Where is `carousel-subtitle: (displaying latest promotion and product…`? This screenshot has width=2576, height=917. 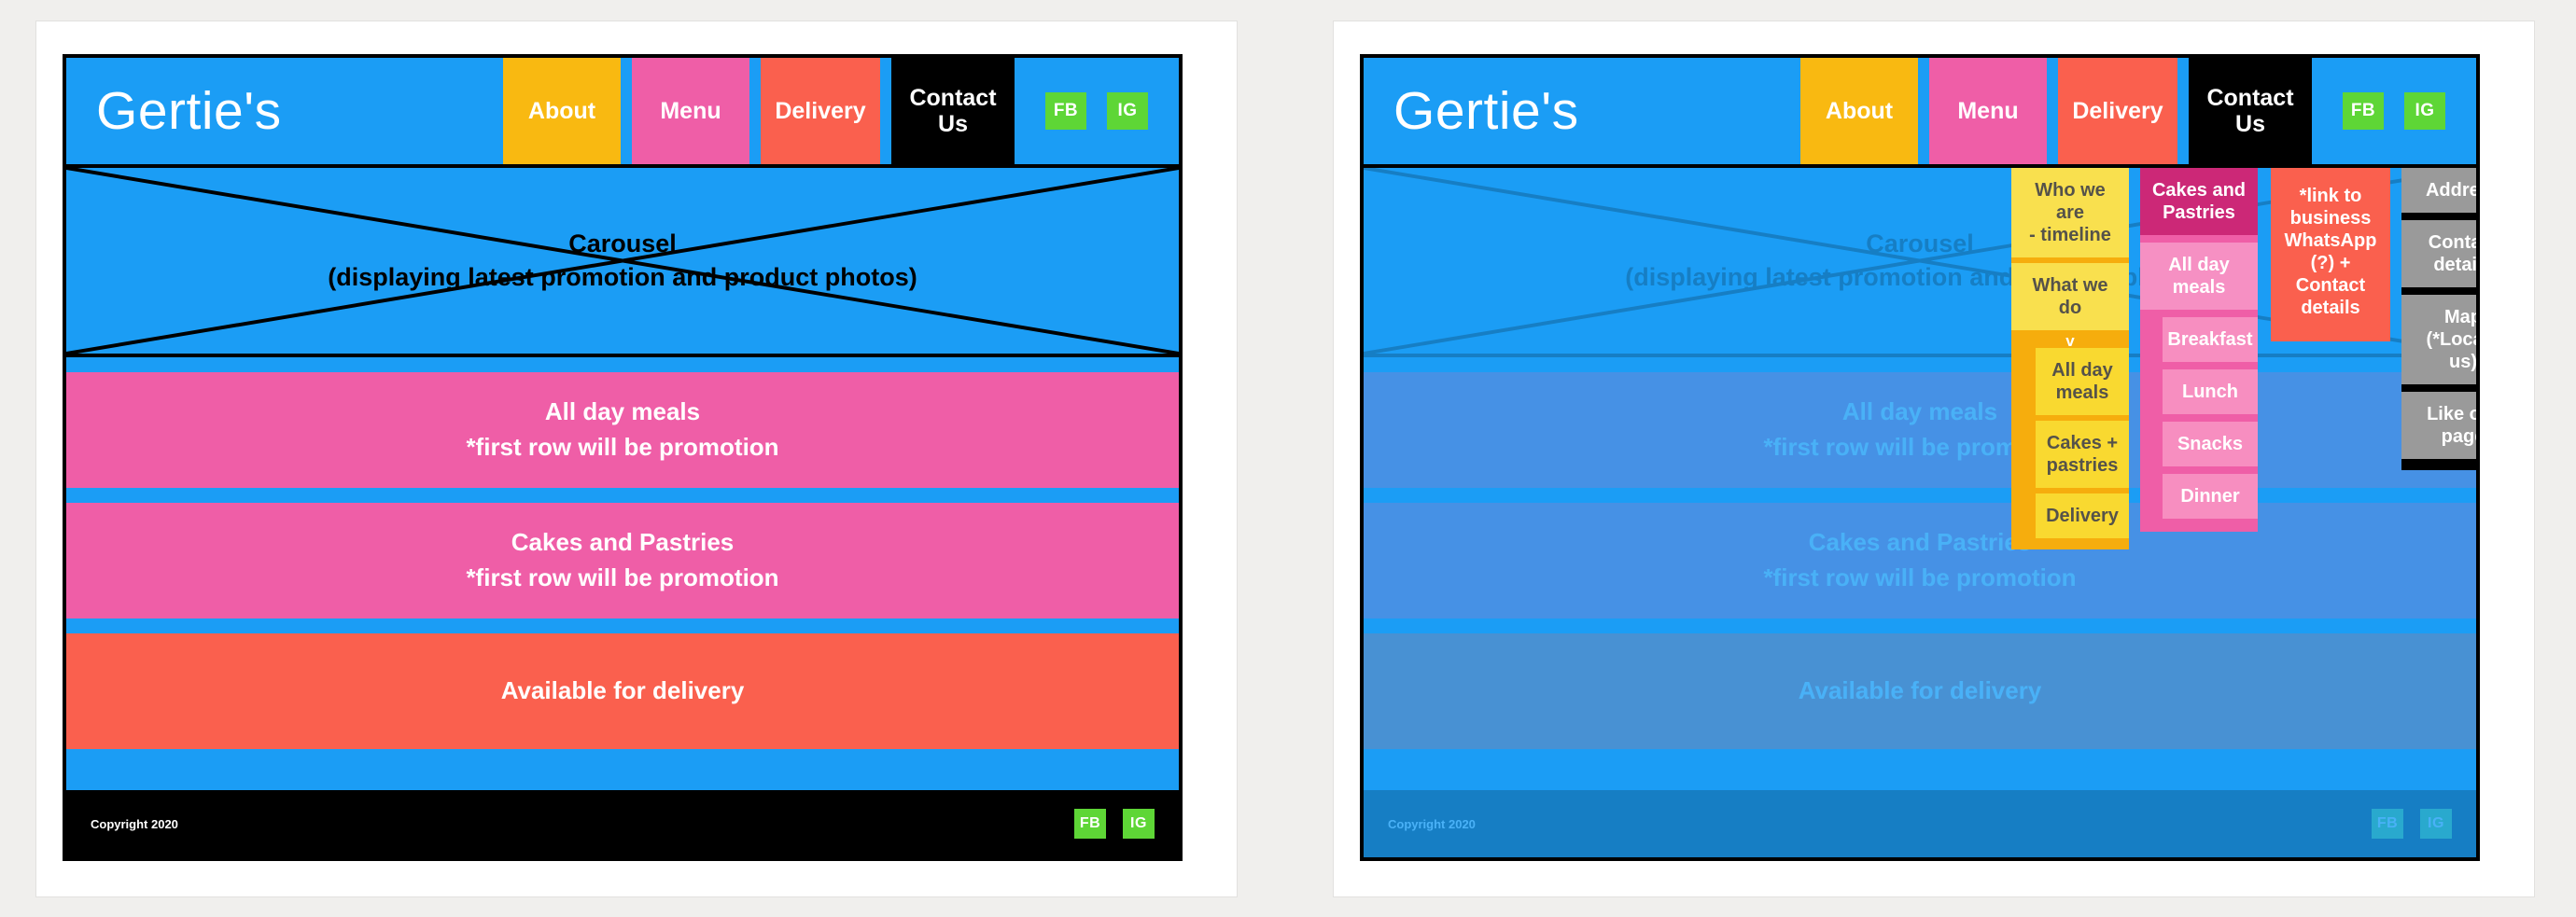
carousel-subtitle: (displaying latest promotion and product… is located at coordinates (622, 276).